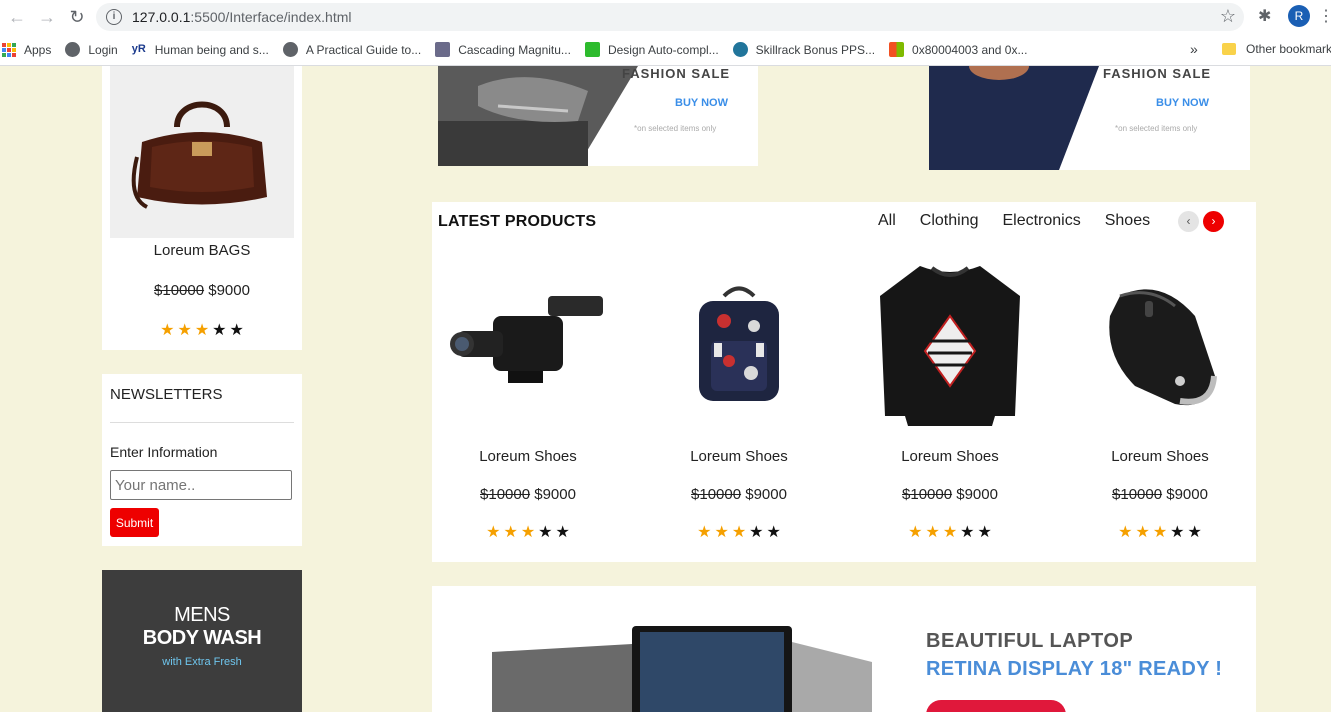 This screenshot has height=712, width=1331. I want to click on newsletter-title: NEWSLETTERS, so click(166, 394).